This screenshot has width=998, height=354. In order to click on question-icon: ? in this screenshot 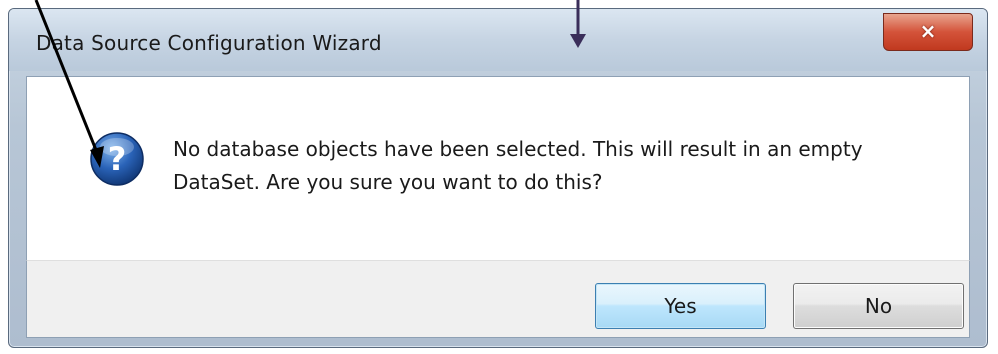, I will do `click(117, 159)`.